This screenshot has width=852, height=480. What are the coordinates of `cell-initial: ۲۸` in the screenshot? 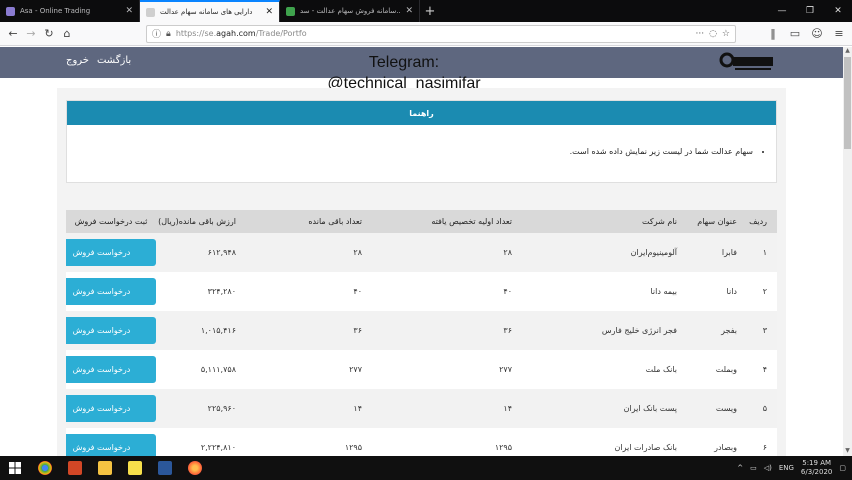 It's located at (447, 252).